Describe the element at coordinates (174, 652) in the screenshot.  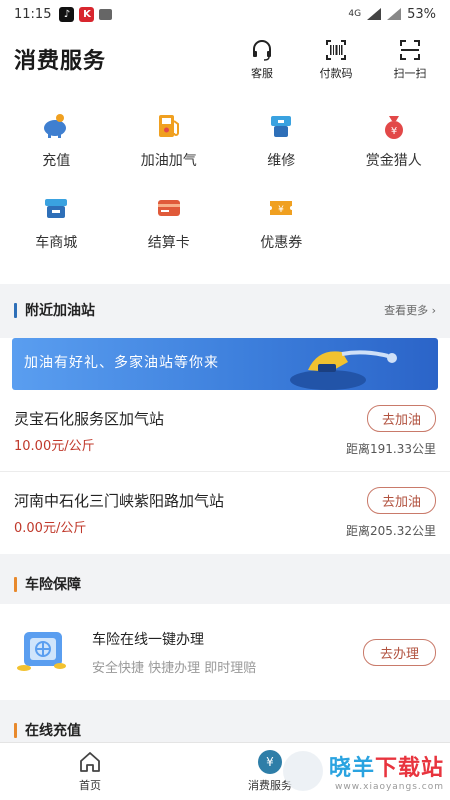
I see `insurance-text: 车险在线一键办理 安全快捷 快捷办理 即时理赔` at that location.